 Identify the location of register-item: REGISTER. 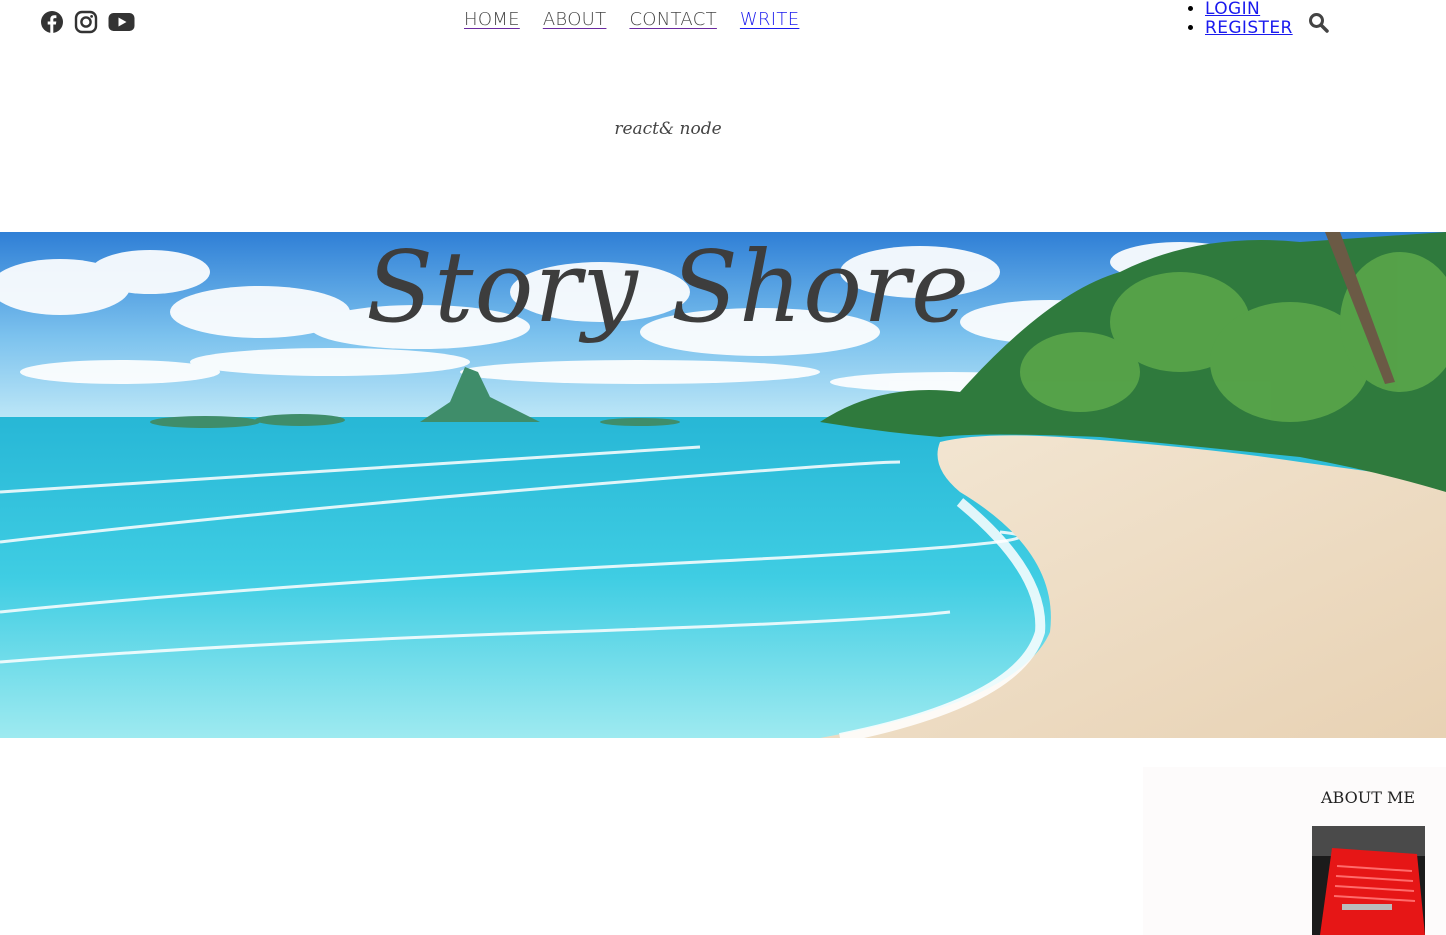
(1249, 28).